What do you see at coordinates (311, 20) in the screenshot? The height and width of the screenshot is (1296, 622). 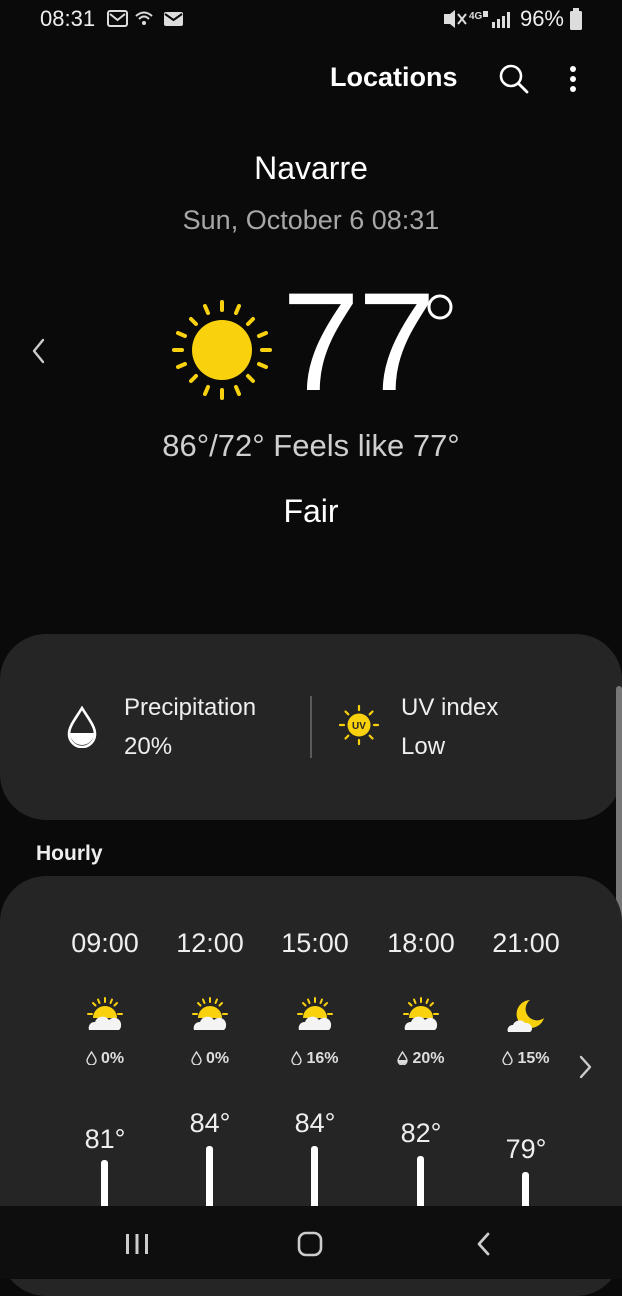 I see `status-bar: 08:31 4G 96%` at bounding box center [311, 20].